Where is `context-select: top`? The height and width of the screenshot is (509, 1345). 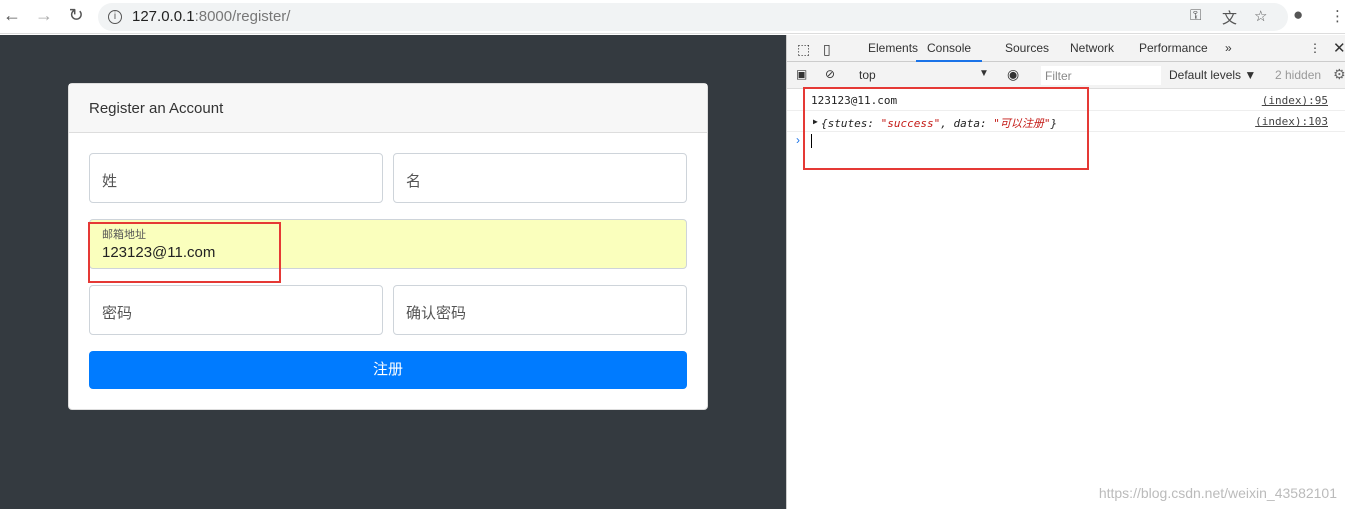
context-select: top is located at coordinates (867, 75).